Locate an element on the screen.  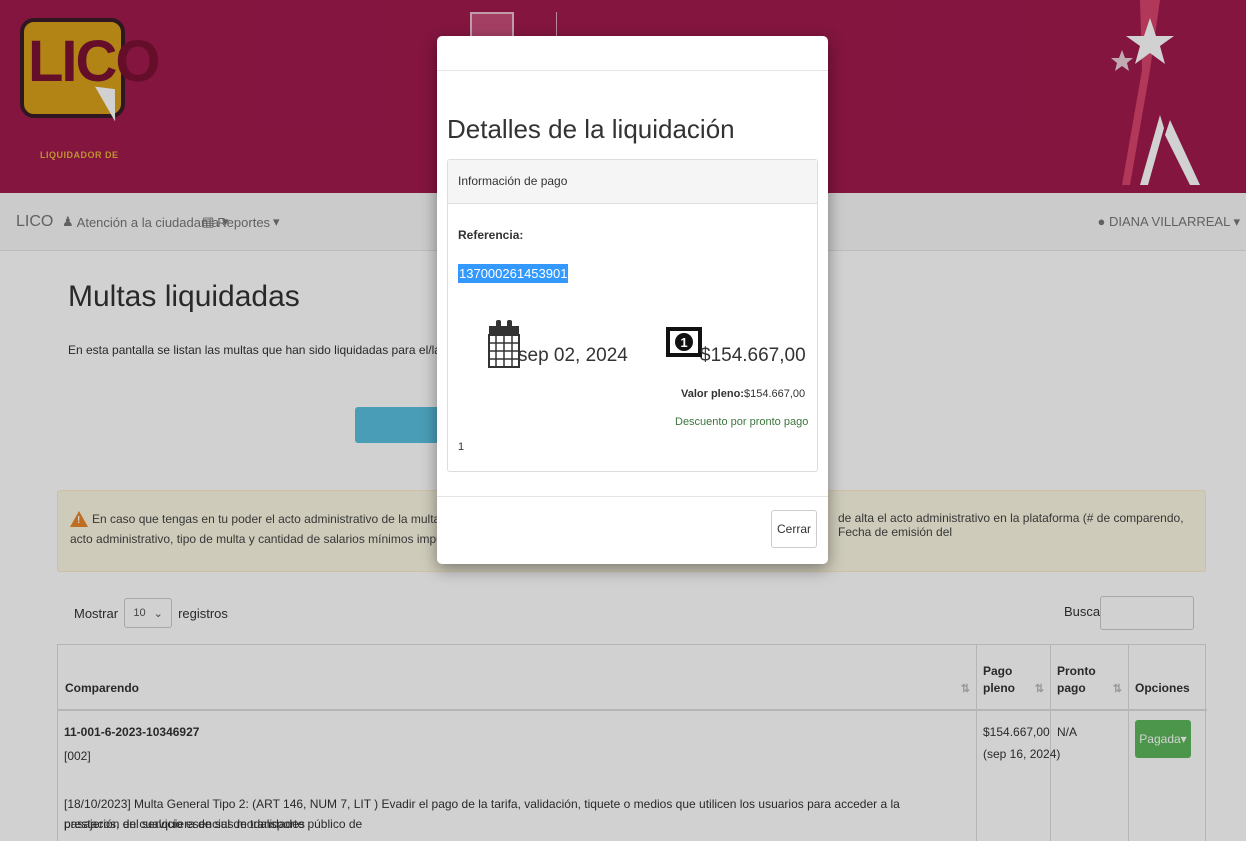
valor-pleno: Valor pleno:$154.667,00 is located at coordinates (743, 394).